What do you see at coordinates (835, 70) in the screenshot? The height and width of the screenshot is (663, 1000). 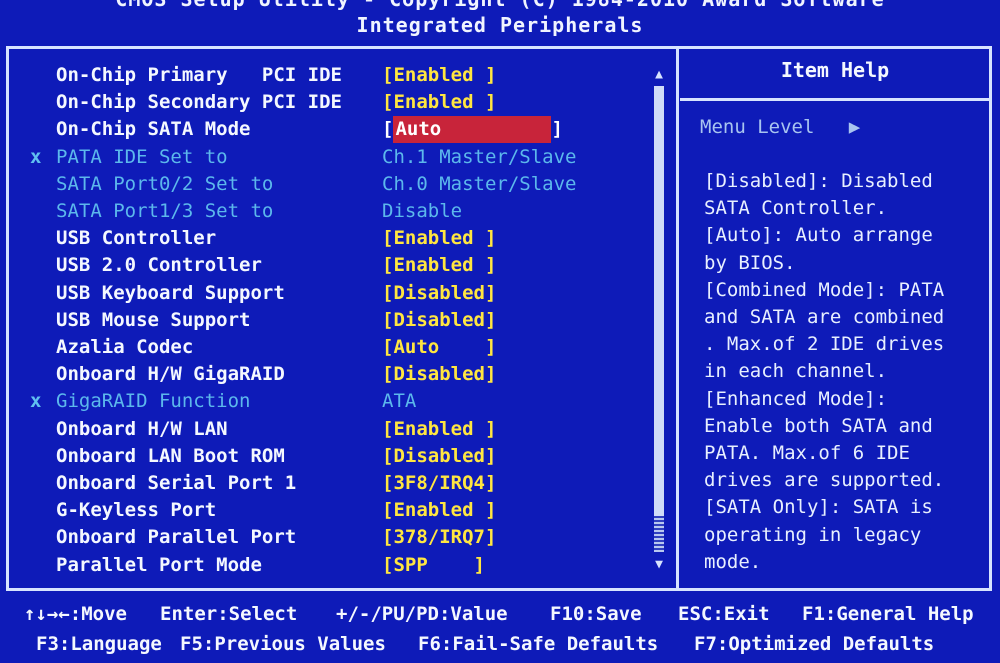 I see `item-help-title: Item Help` at bounding box center [835, 70].